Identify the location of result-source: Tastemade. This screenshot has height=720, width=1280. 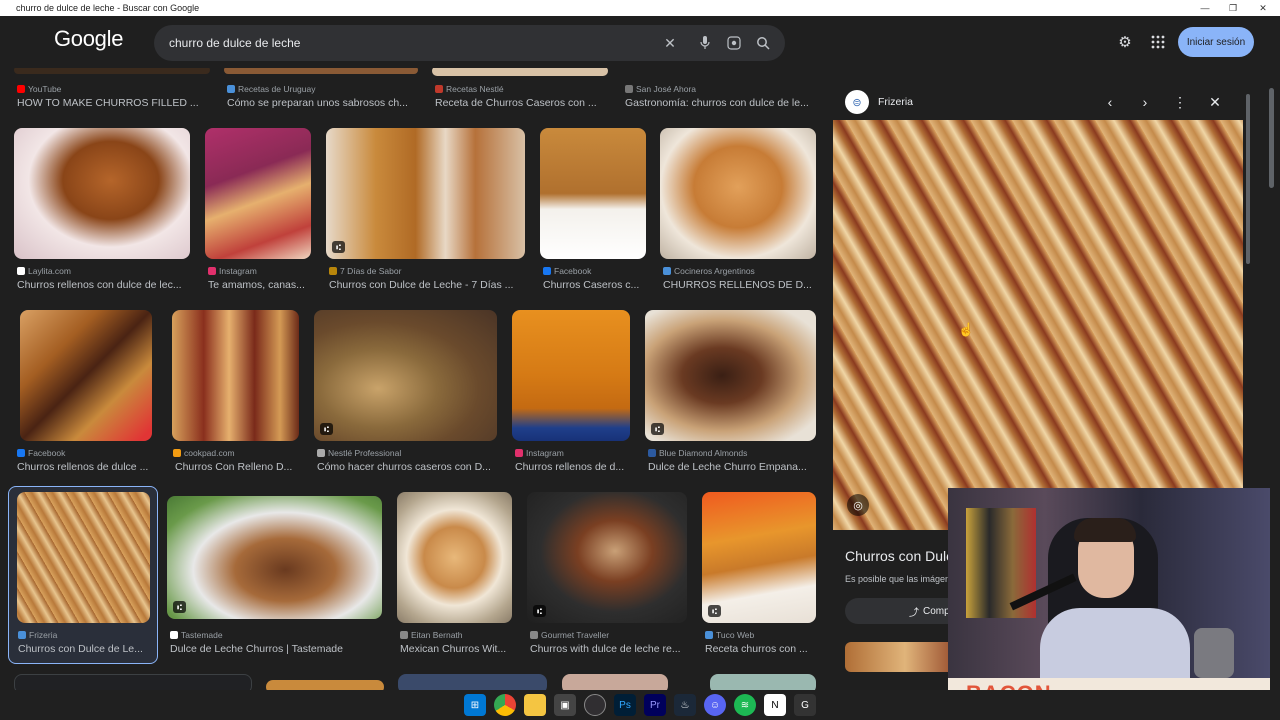
(196, 635).